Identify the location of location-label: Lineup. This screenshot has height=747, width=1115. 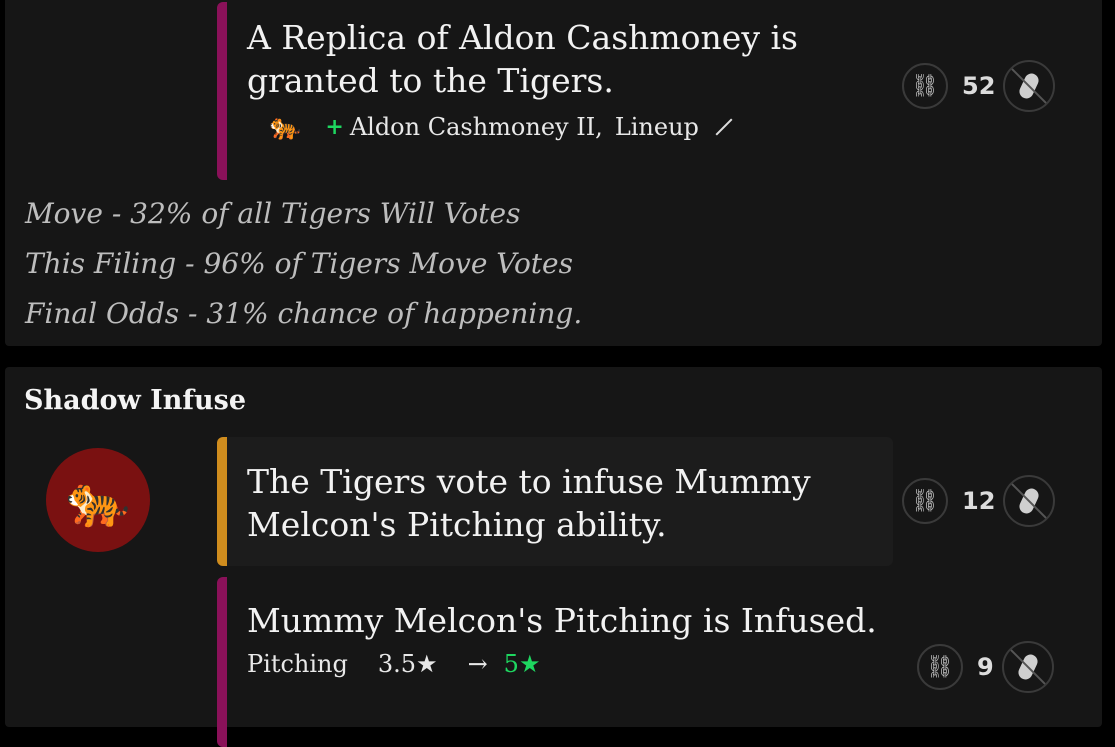
(656, 127).